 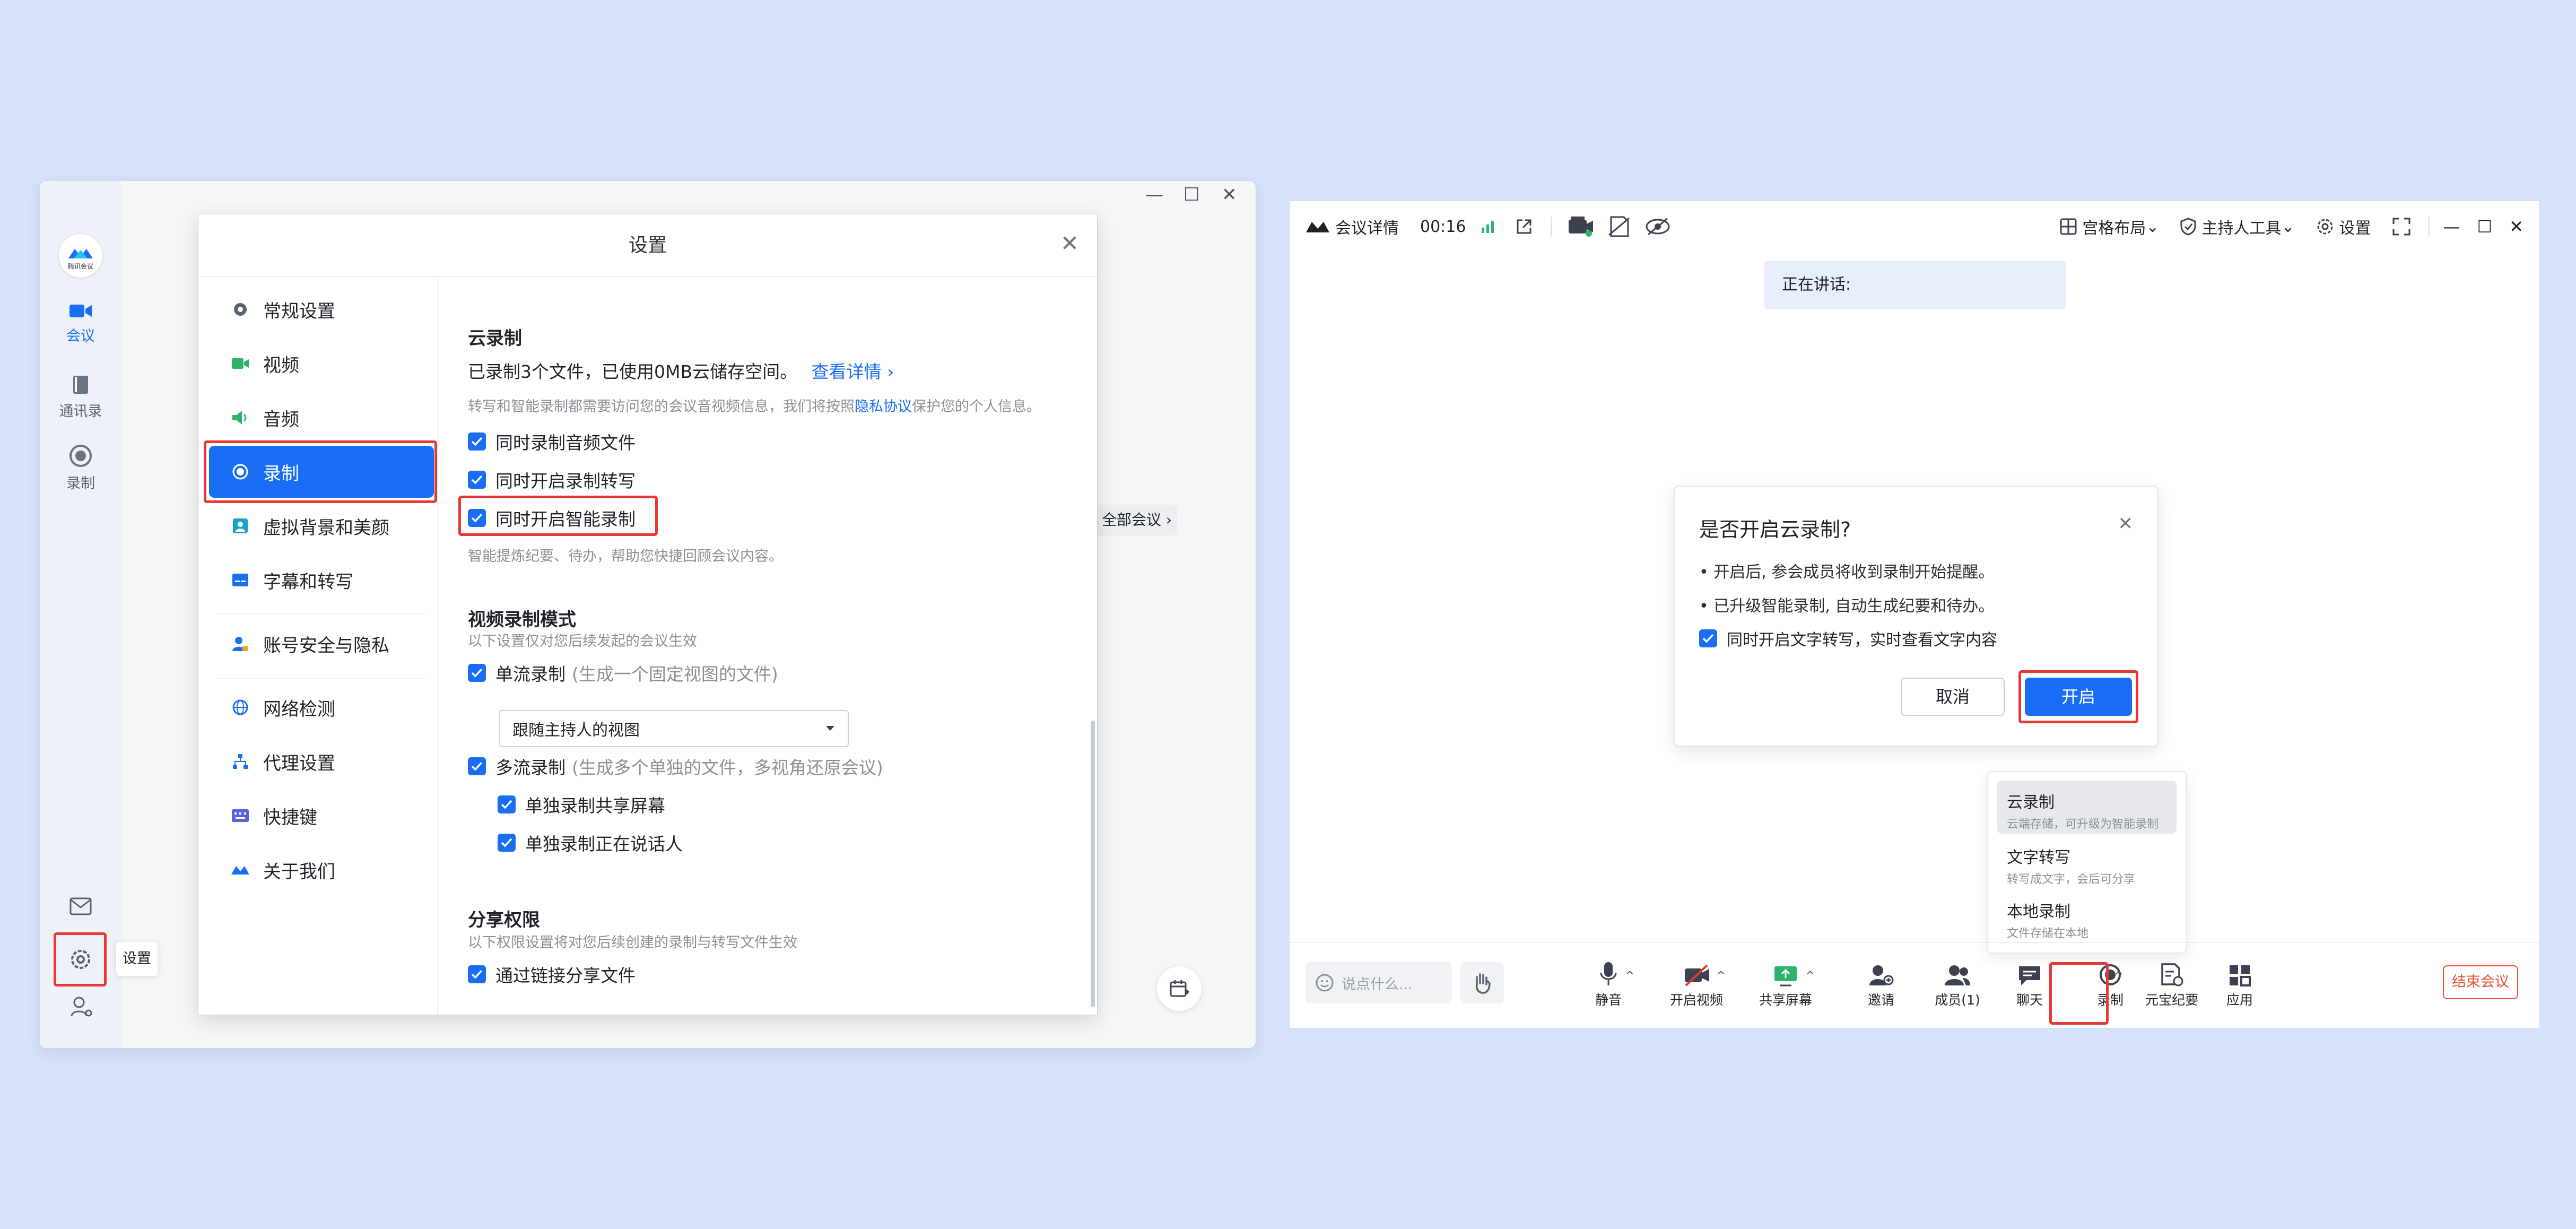 I want to click on record-speaker-checkbox: 单独录制正在说话人, so click(x=591, y=843).